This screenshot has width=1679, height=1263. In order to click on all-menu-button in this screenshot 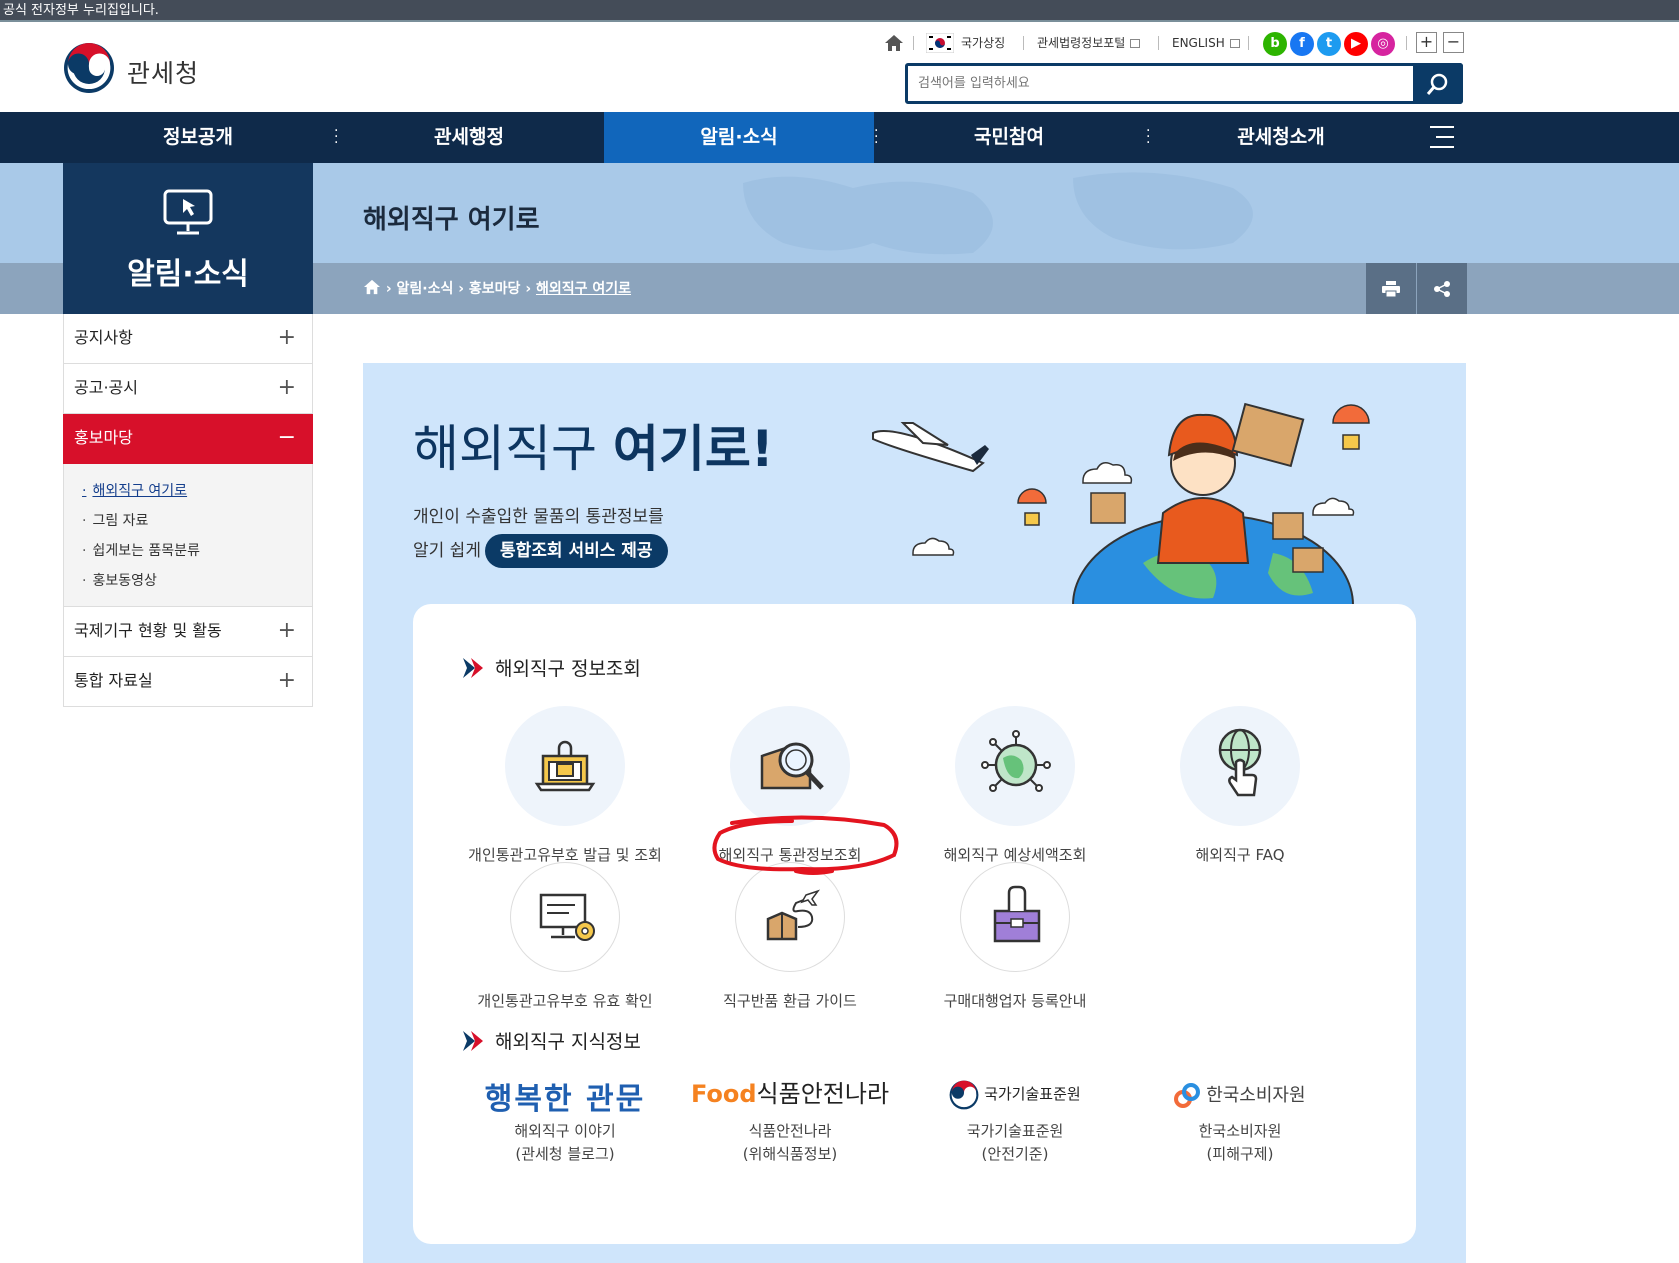, I will do `click(1441, 137)`.